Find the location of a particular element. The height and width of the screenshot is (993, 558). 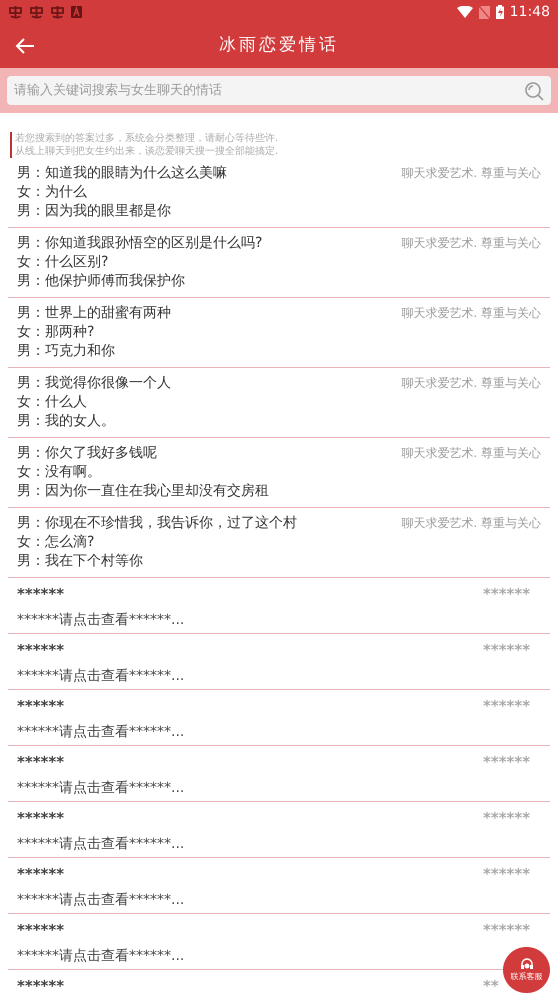

dialogue-item: 男：世界上的甜蜜有两种 女：那两种? 男：巧克力和你 聊天求爱艺术. 尊重与关心 is located at coordinates (279, 333).